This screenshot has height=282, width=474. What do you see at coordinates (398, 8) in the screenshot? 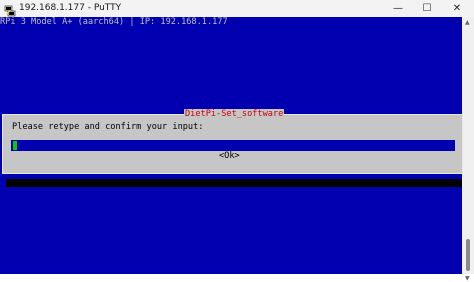
I see `minimize-button: —` at bounding box center [398, 8].